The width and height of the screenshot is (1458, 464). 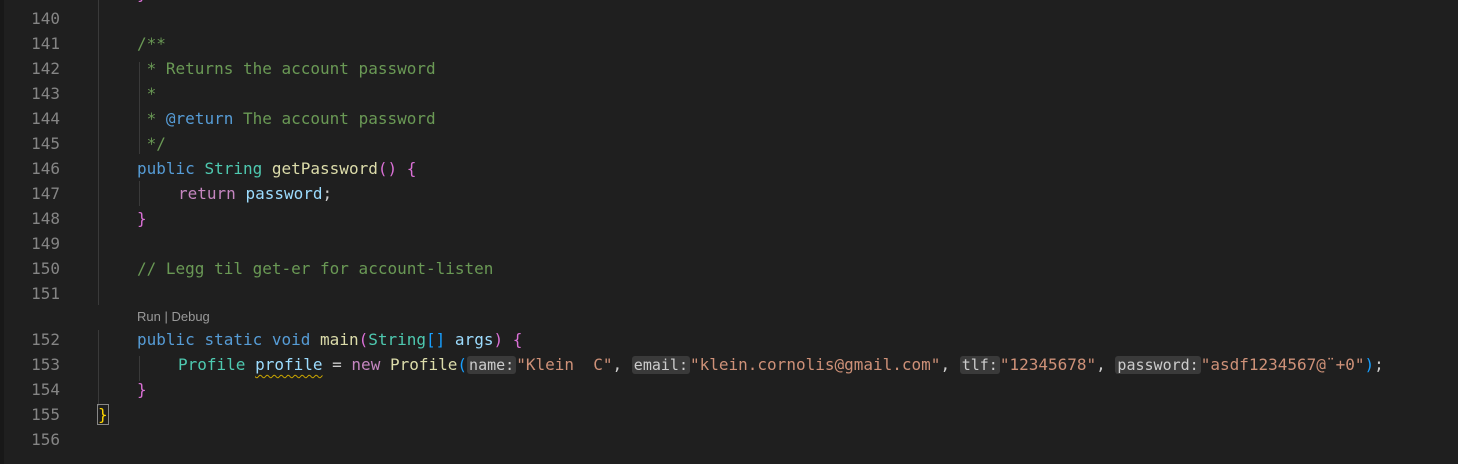 I want to click on code-line: *, so click(x=147, y=93).